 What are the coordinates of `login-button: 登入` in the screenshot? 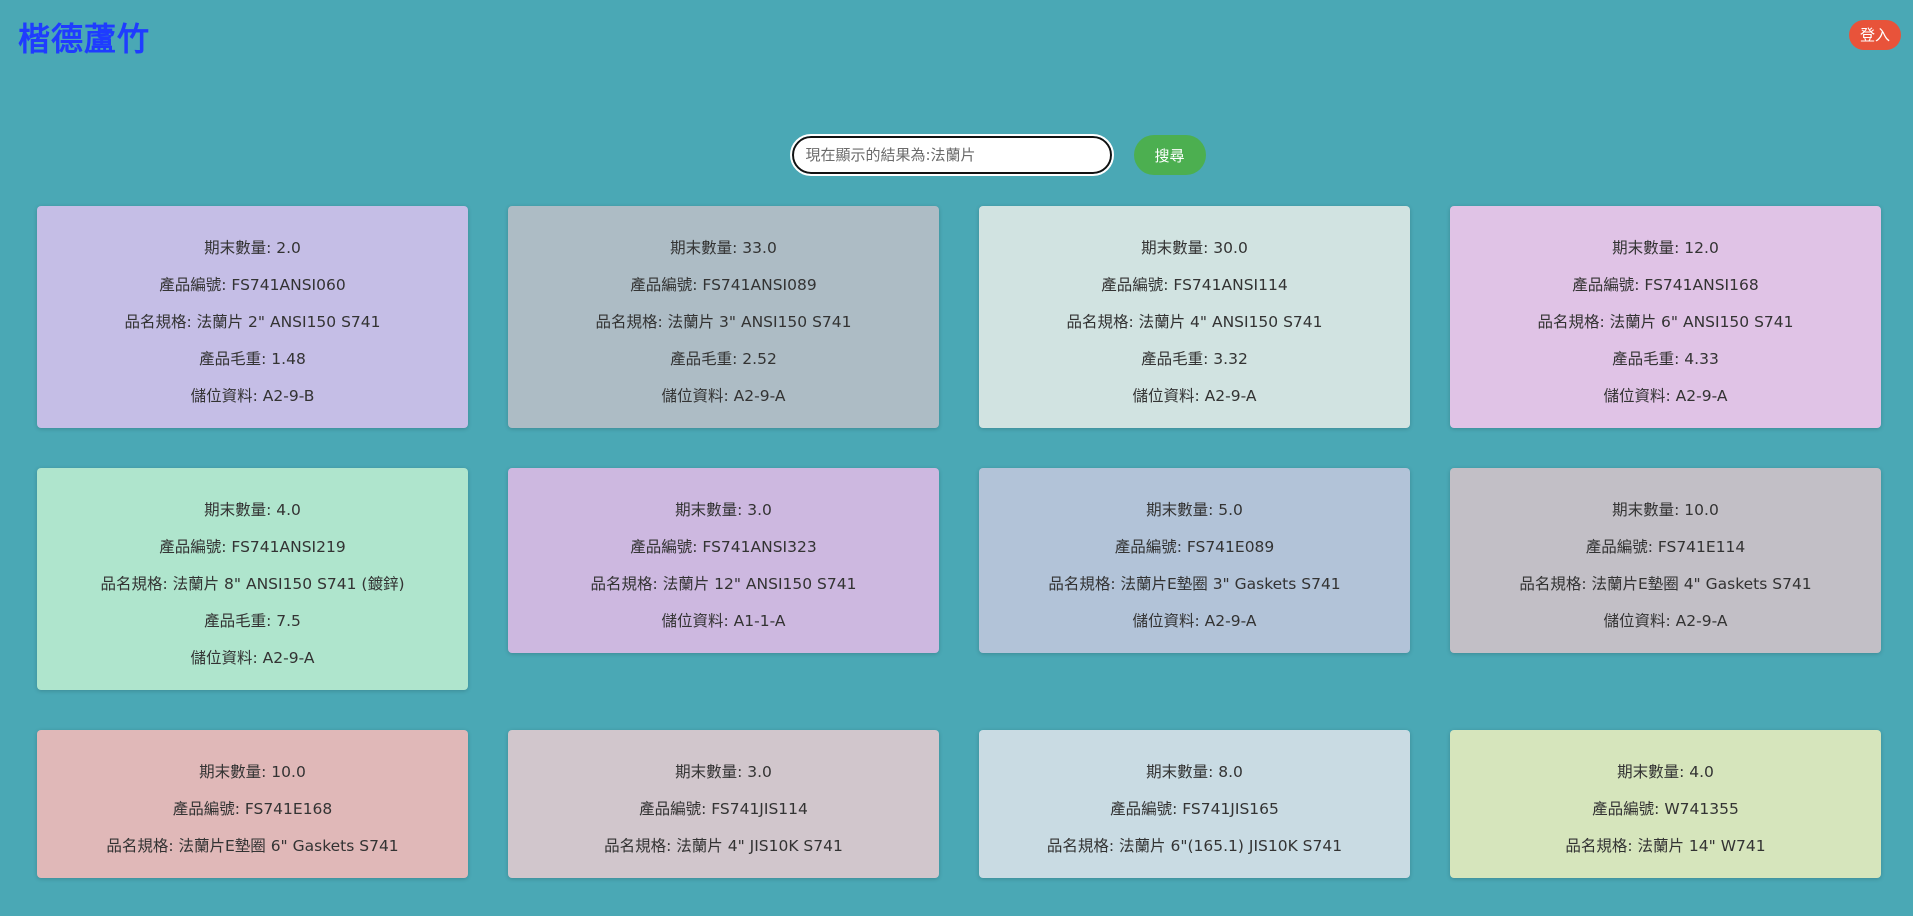 It's located at (1875, 35).